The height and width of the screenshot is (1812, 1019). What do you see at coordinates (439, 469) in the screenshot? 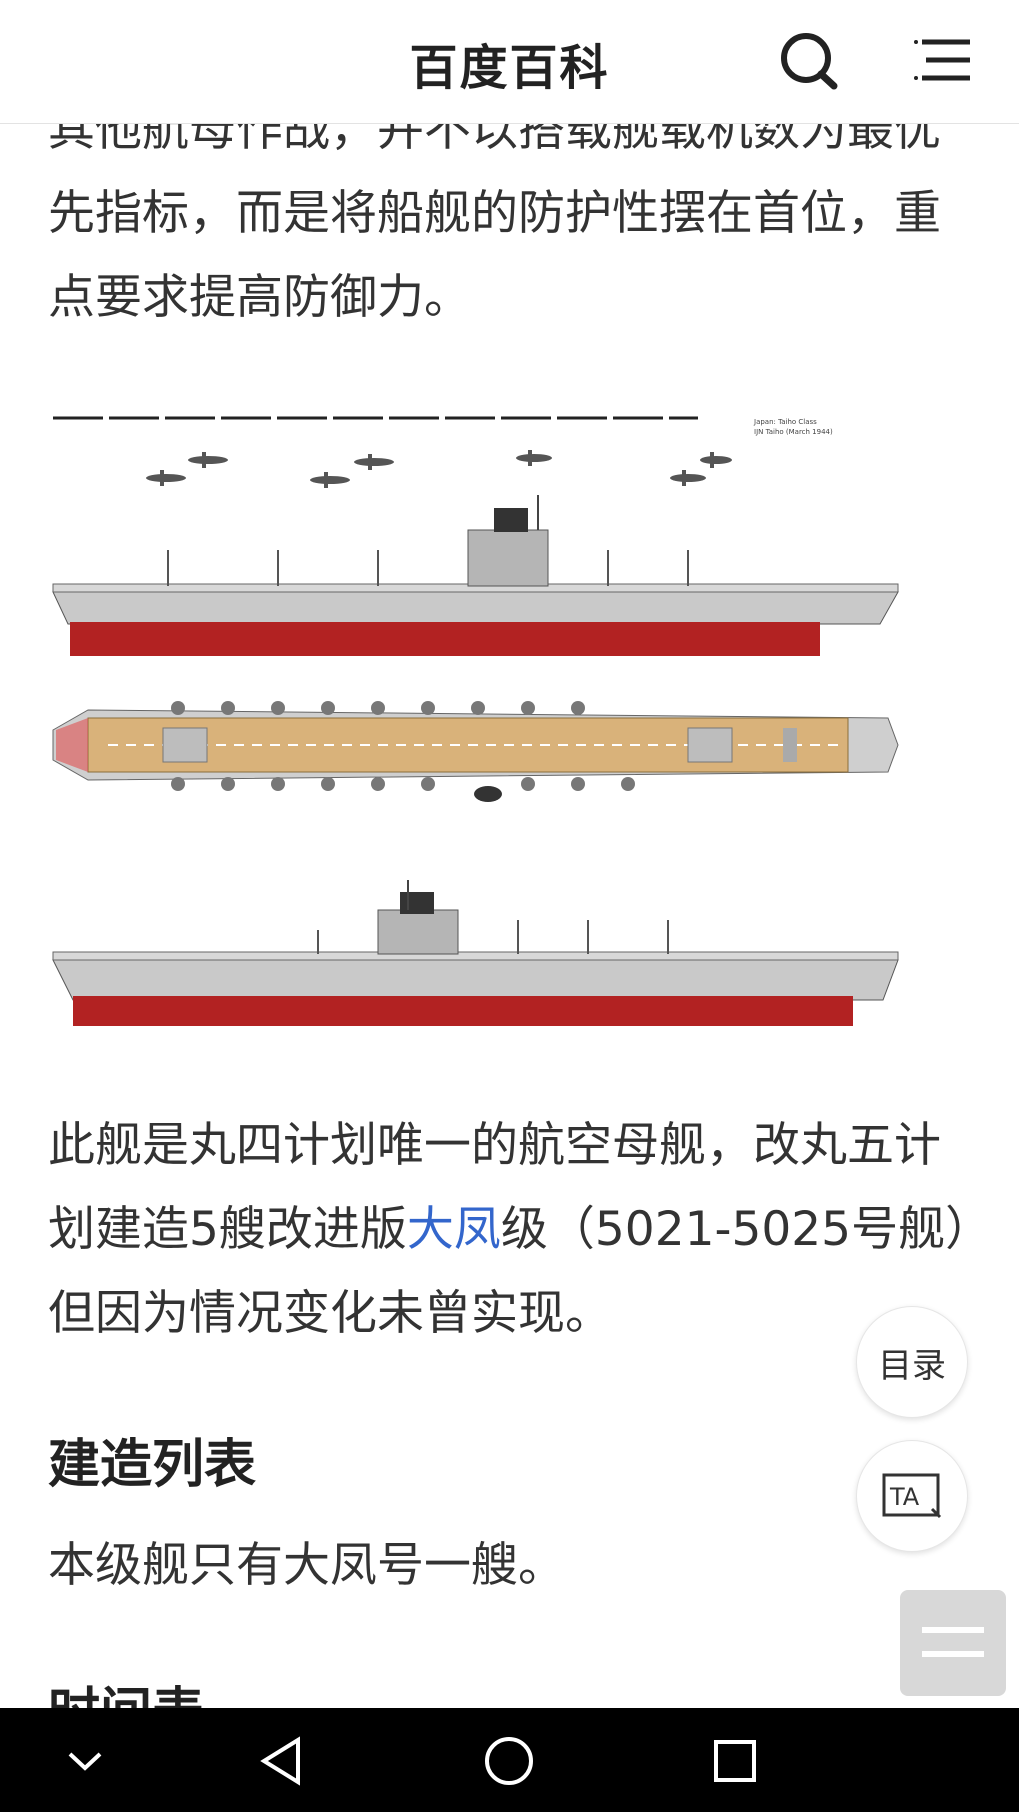
I see `aircraft-group` at bounding box center [439, 469].